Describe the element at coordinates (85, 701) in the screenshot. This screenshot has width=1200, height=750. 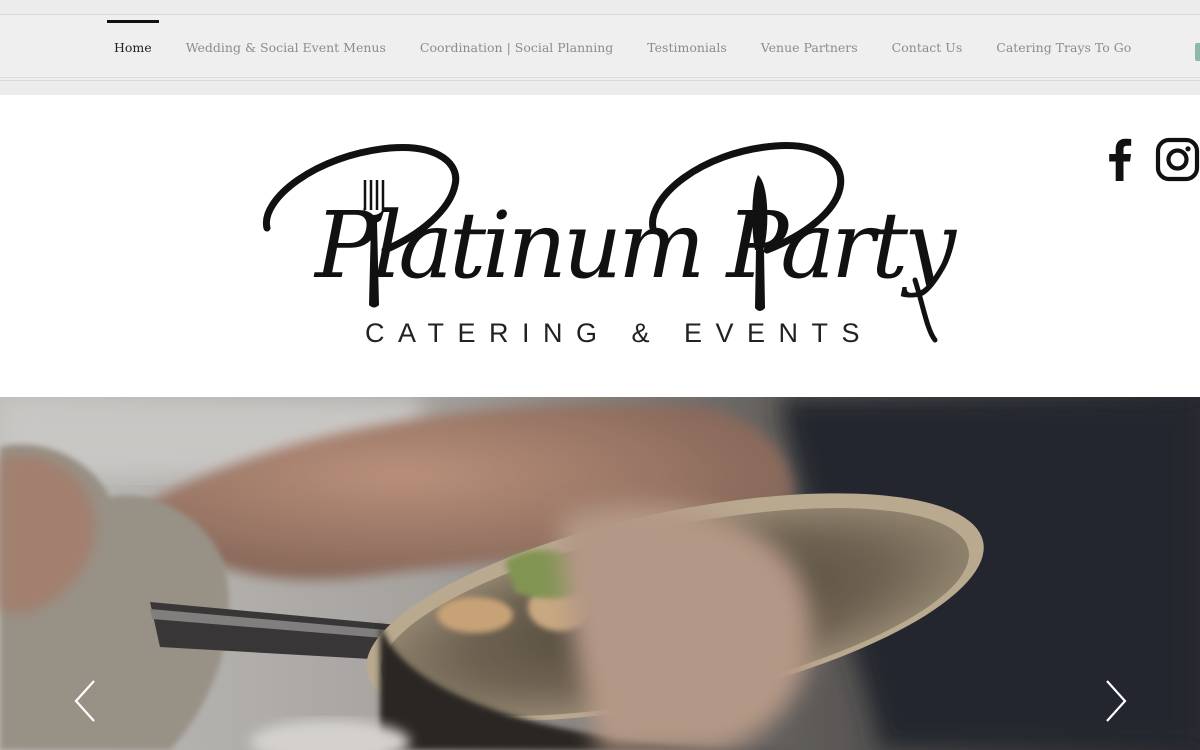
I see `chevron-left-icon` at that location.